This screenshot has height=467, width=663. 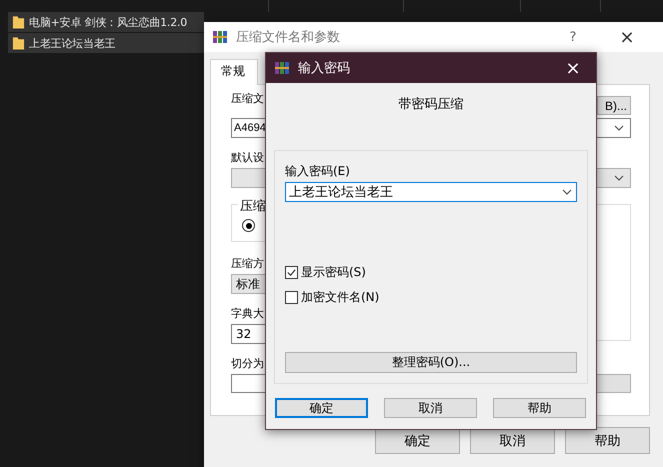 I want to click on window-title: 压缩文件名和参数, so click(x=288, y=37).